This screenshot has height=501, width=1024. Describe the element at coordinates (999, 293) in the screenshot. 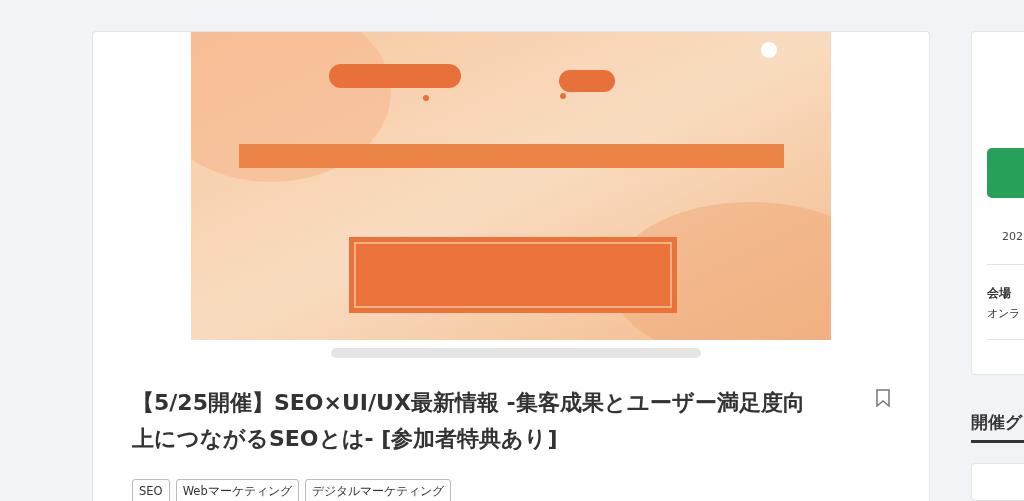

I see `venue-label: 会場` at that location.